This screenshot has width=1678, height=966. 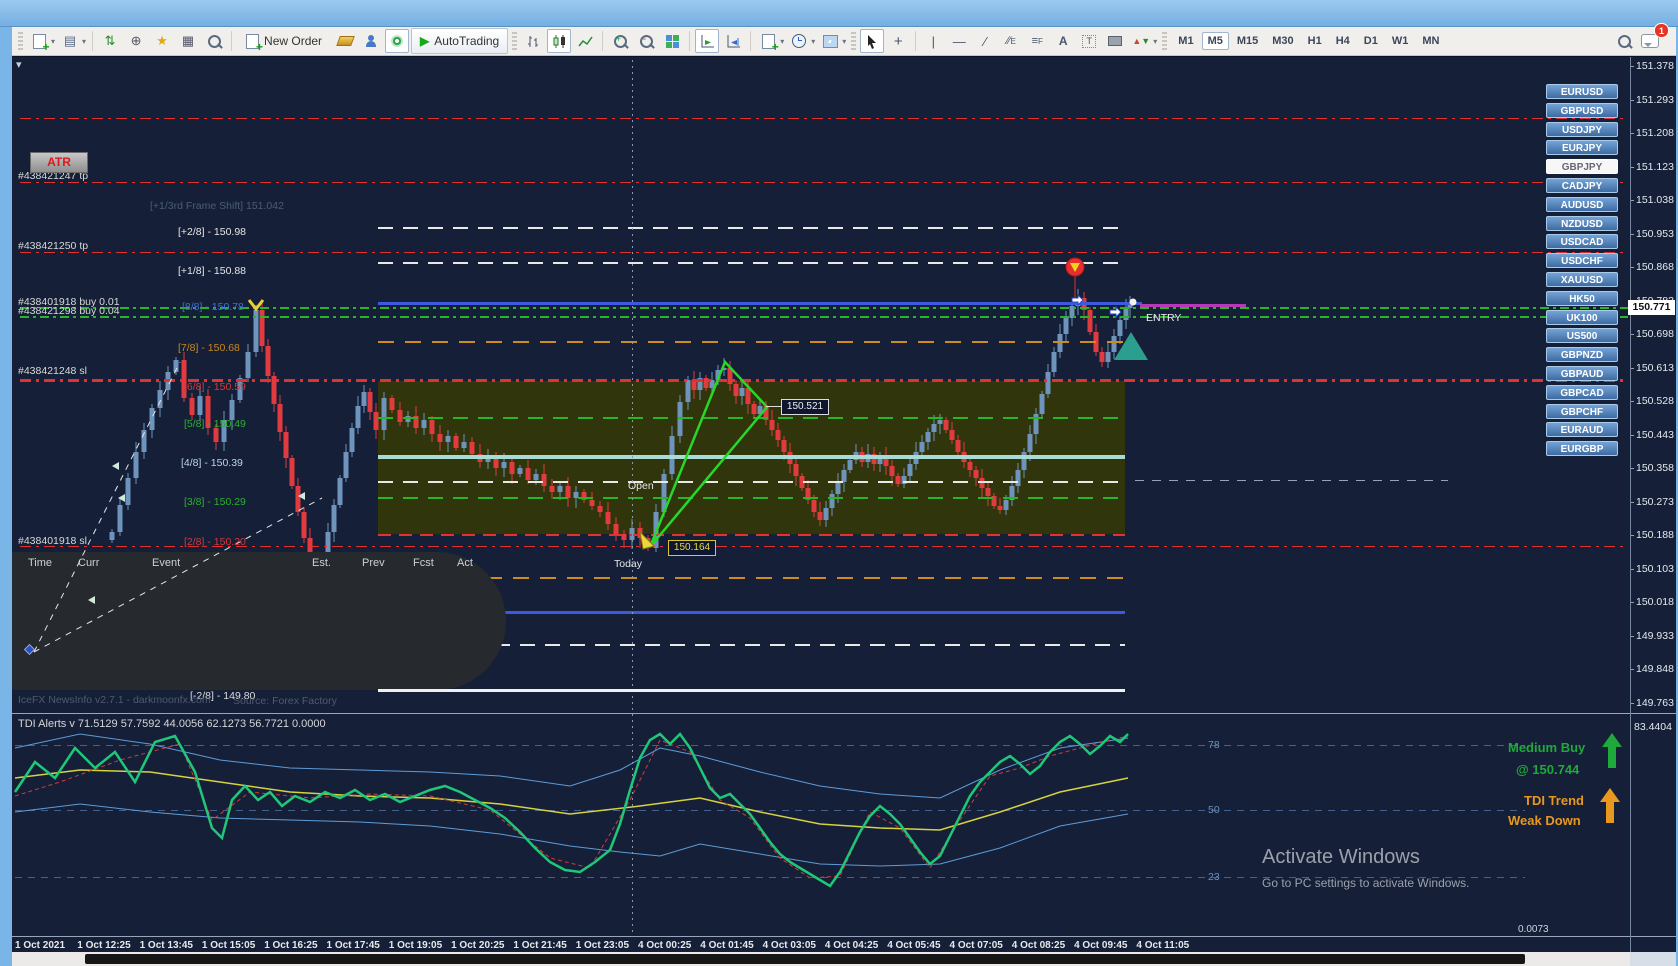 What do you see at coordinates (632, 497) in the screenshot?
I see `today-separator-line` at bounding box center [632, 497].